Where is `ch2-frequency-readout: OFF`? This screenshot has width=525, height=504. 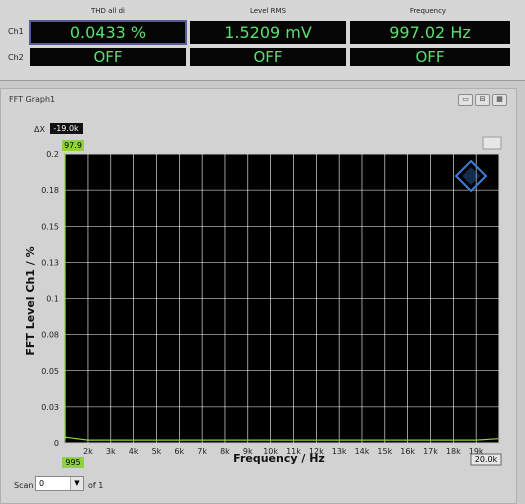
ch2-frequency-readout: OFF is located at coordinates (430, 57).